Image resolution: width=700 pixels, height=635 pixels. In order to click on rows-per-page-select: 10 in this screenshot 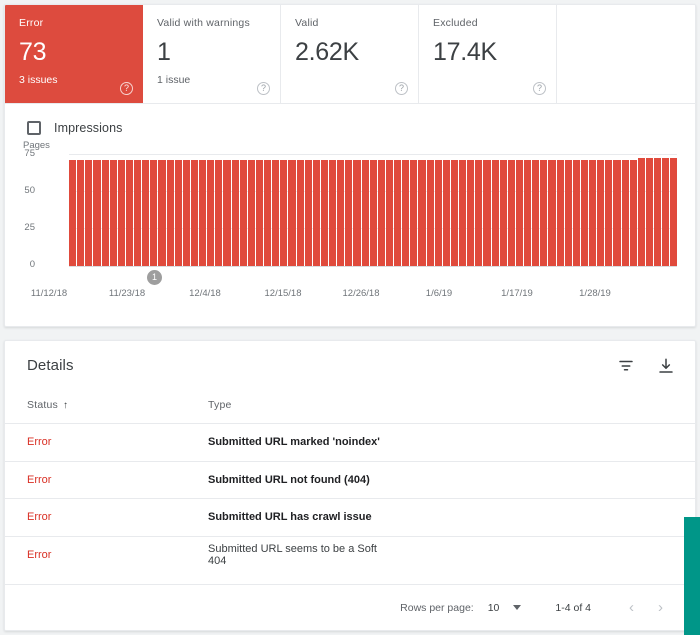, I will do `click(505, 608)`.